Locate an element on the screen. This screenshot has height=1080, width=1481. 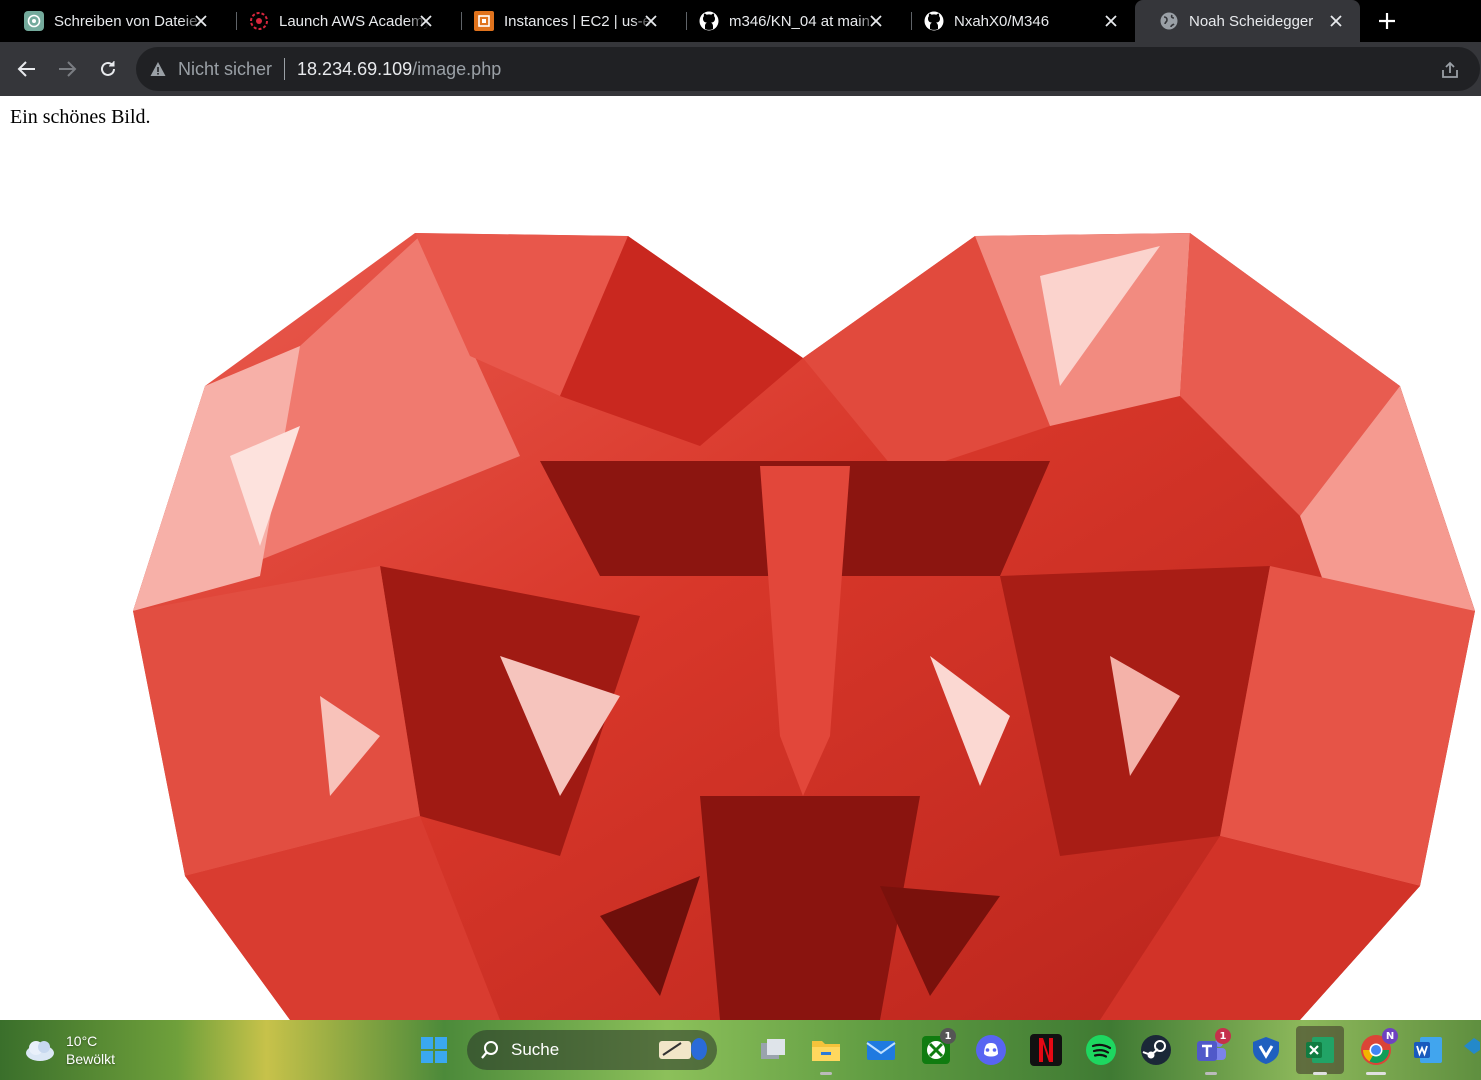
vpn-shield-icon is located at coordinates (1266, 1050).